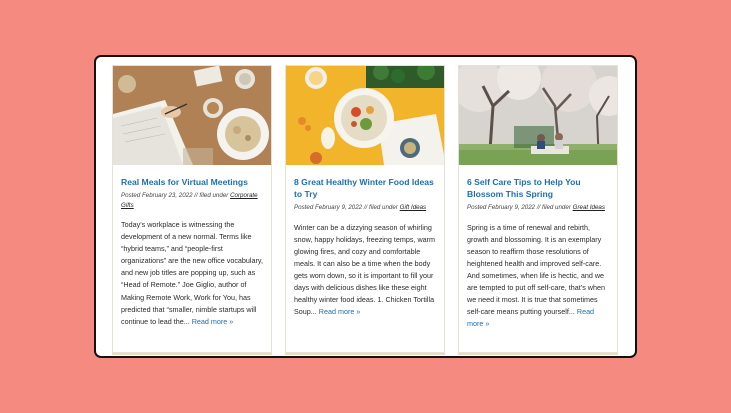 The width and height of the screenshot is (731, 413). I want to click on spring-picnic-blossoms-photo, so click(538, 115).